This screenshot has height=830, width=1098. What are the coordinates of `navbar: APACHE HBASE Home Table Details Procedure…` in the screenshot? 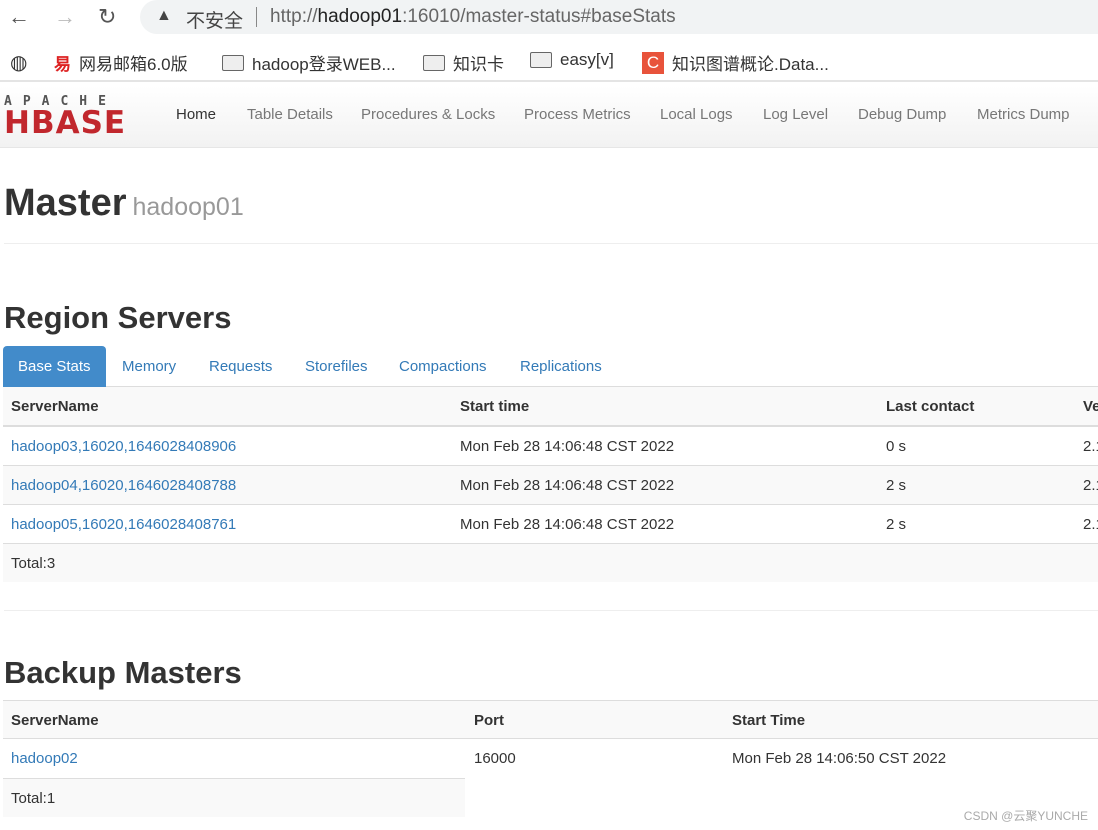 It's located at (549, 117).